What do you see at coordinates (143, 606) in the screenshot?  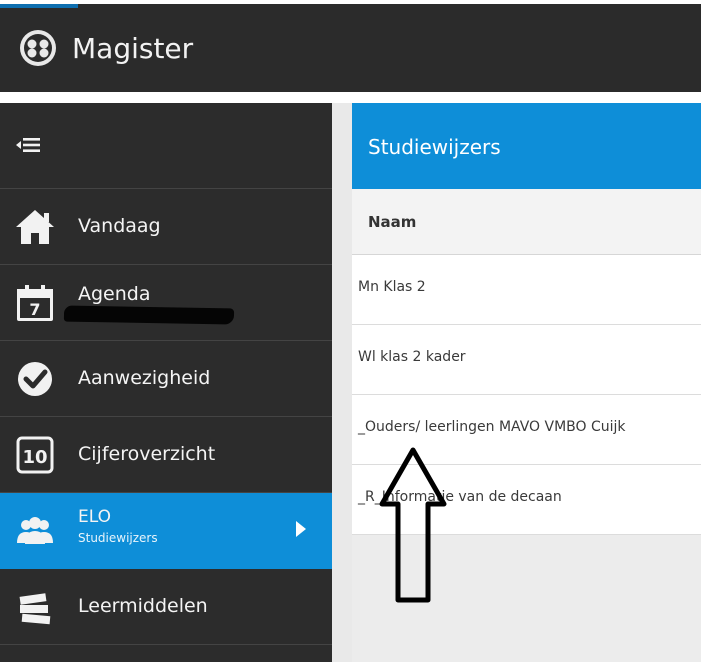 I see `sidebar-item-label: Leermiddelen` at bounding box center [143, 606].